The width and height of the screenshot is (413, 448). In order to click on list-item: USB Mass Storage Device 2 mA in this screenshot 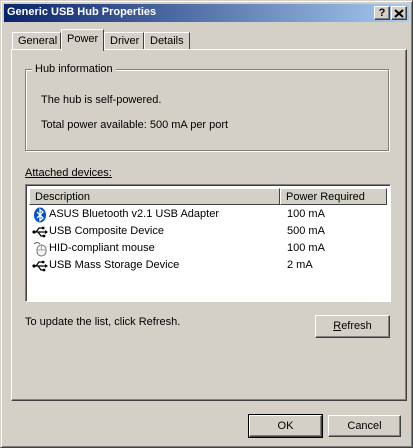, I will do `click(209, 265)`.